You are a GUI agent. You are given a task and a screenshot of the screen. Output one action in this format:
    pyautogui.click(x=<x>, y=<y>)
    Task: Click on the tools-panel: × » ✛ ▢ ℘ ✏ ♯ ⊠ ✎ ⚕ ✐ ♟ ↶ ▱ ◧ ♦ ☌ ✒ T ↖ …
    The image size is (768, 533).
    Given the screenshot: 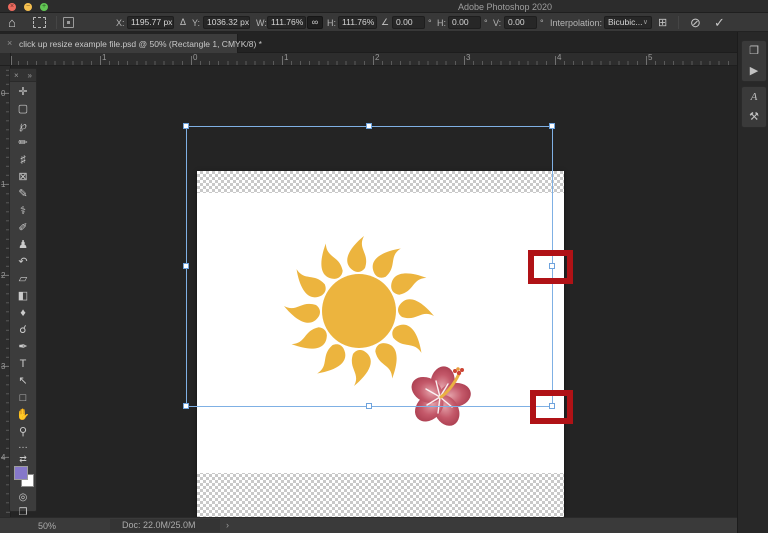 What is the action you would take?
    pyautogui.click(x=23, y=293)
    